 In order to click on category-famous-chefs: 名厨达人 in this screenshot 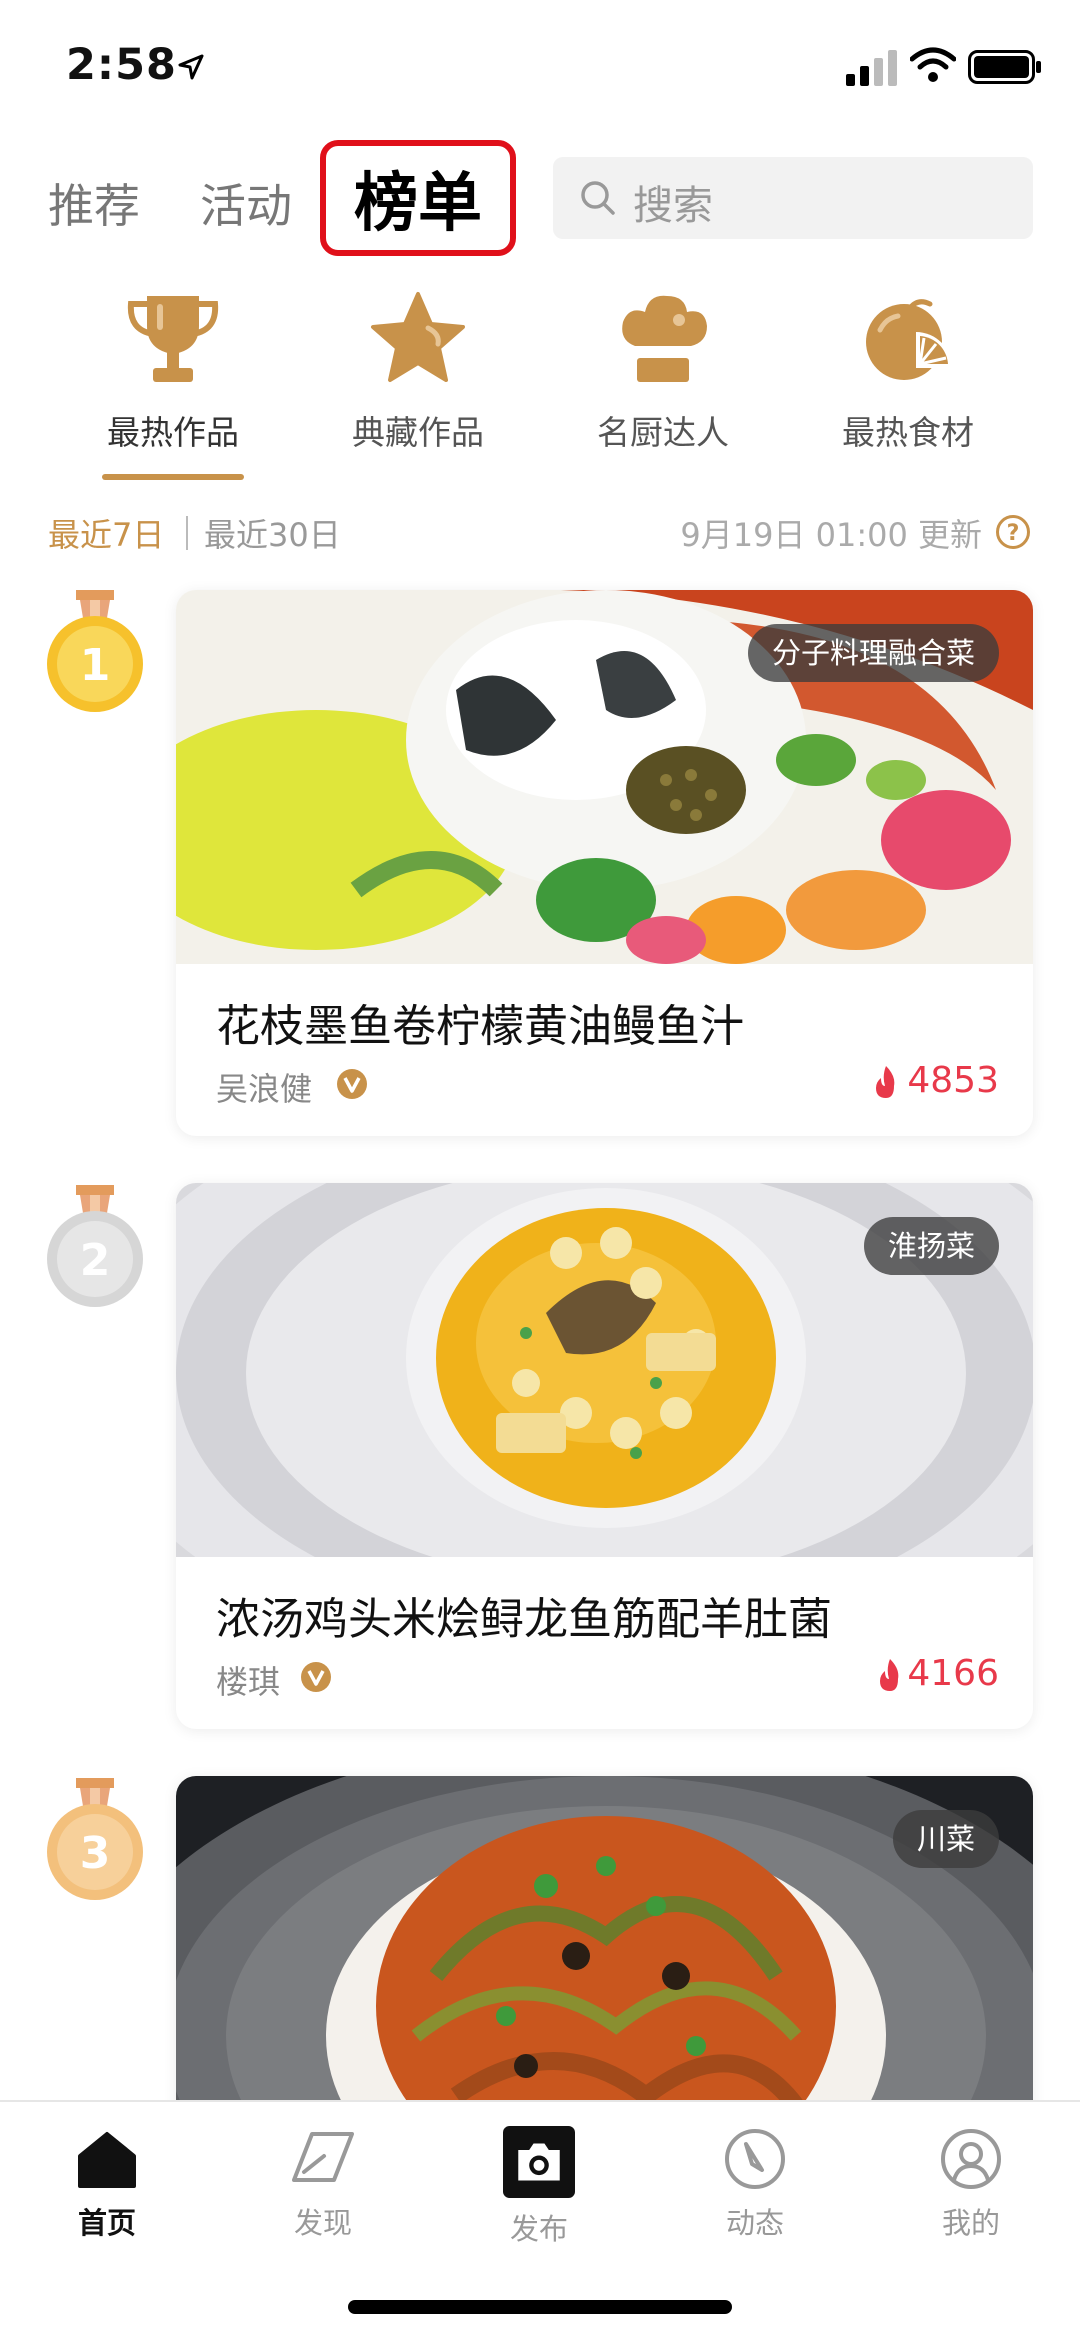, I will do `click(663, 385)`.